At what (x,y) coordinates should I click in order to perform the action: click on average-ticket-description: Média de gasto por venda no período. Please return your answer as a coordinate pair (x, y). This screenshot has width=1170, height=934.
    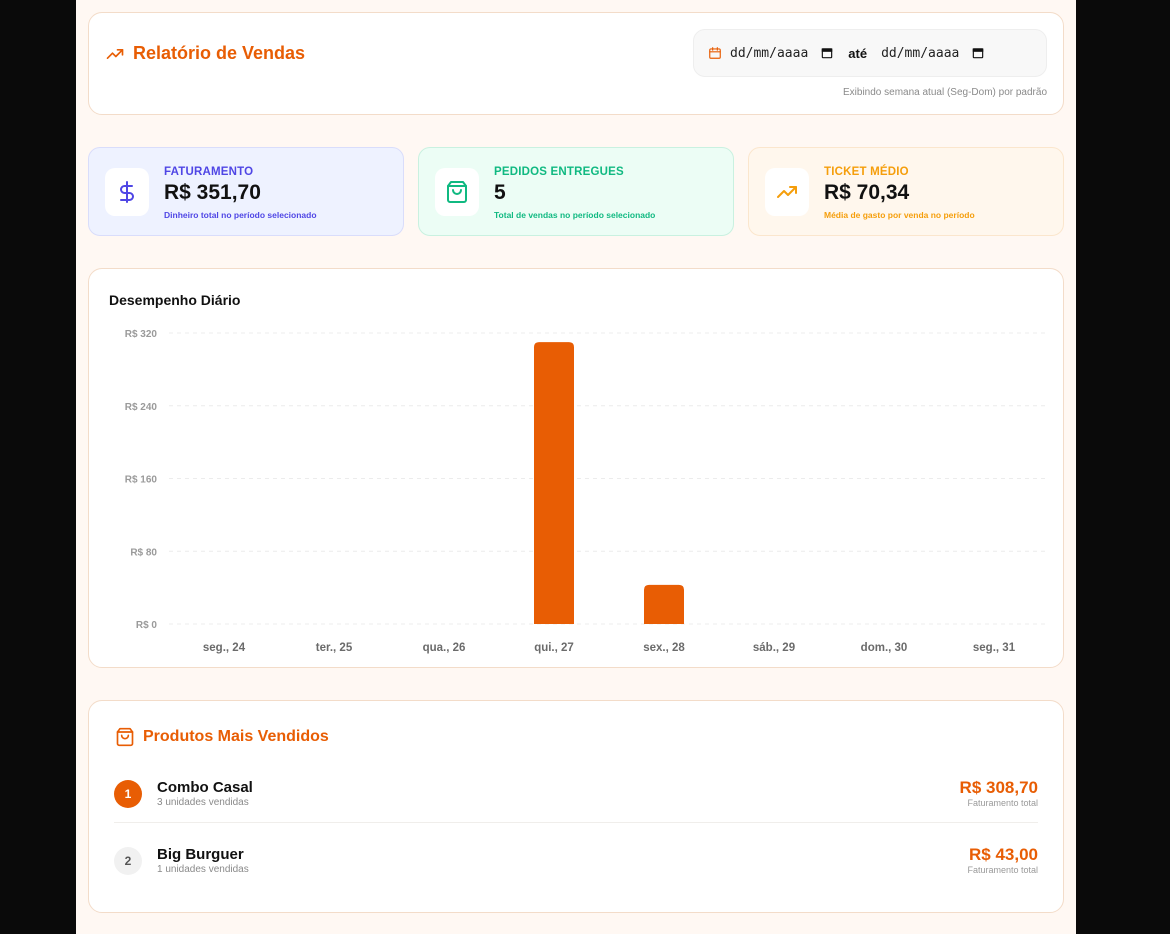
    Looking at the image, I should click on (899, 215).